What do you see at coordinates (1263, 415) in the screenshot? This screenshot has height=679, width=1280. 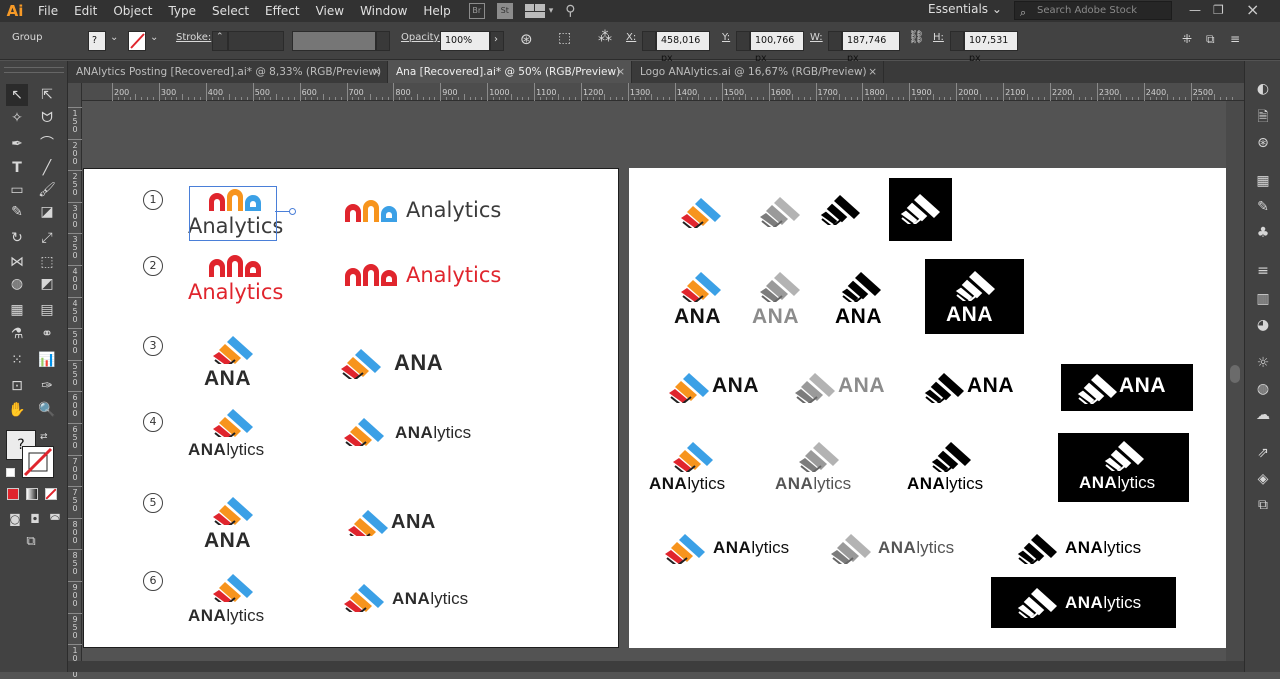 I see `libraries-icon: ☁` at bounding box center [1263, 415].